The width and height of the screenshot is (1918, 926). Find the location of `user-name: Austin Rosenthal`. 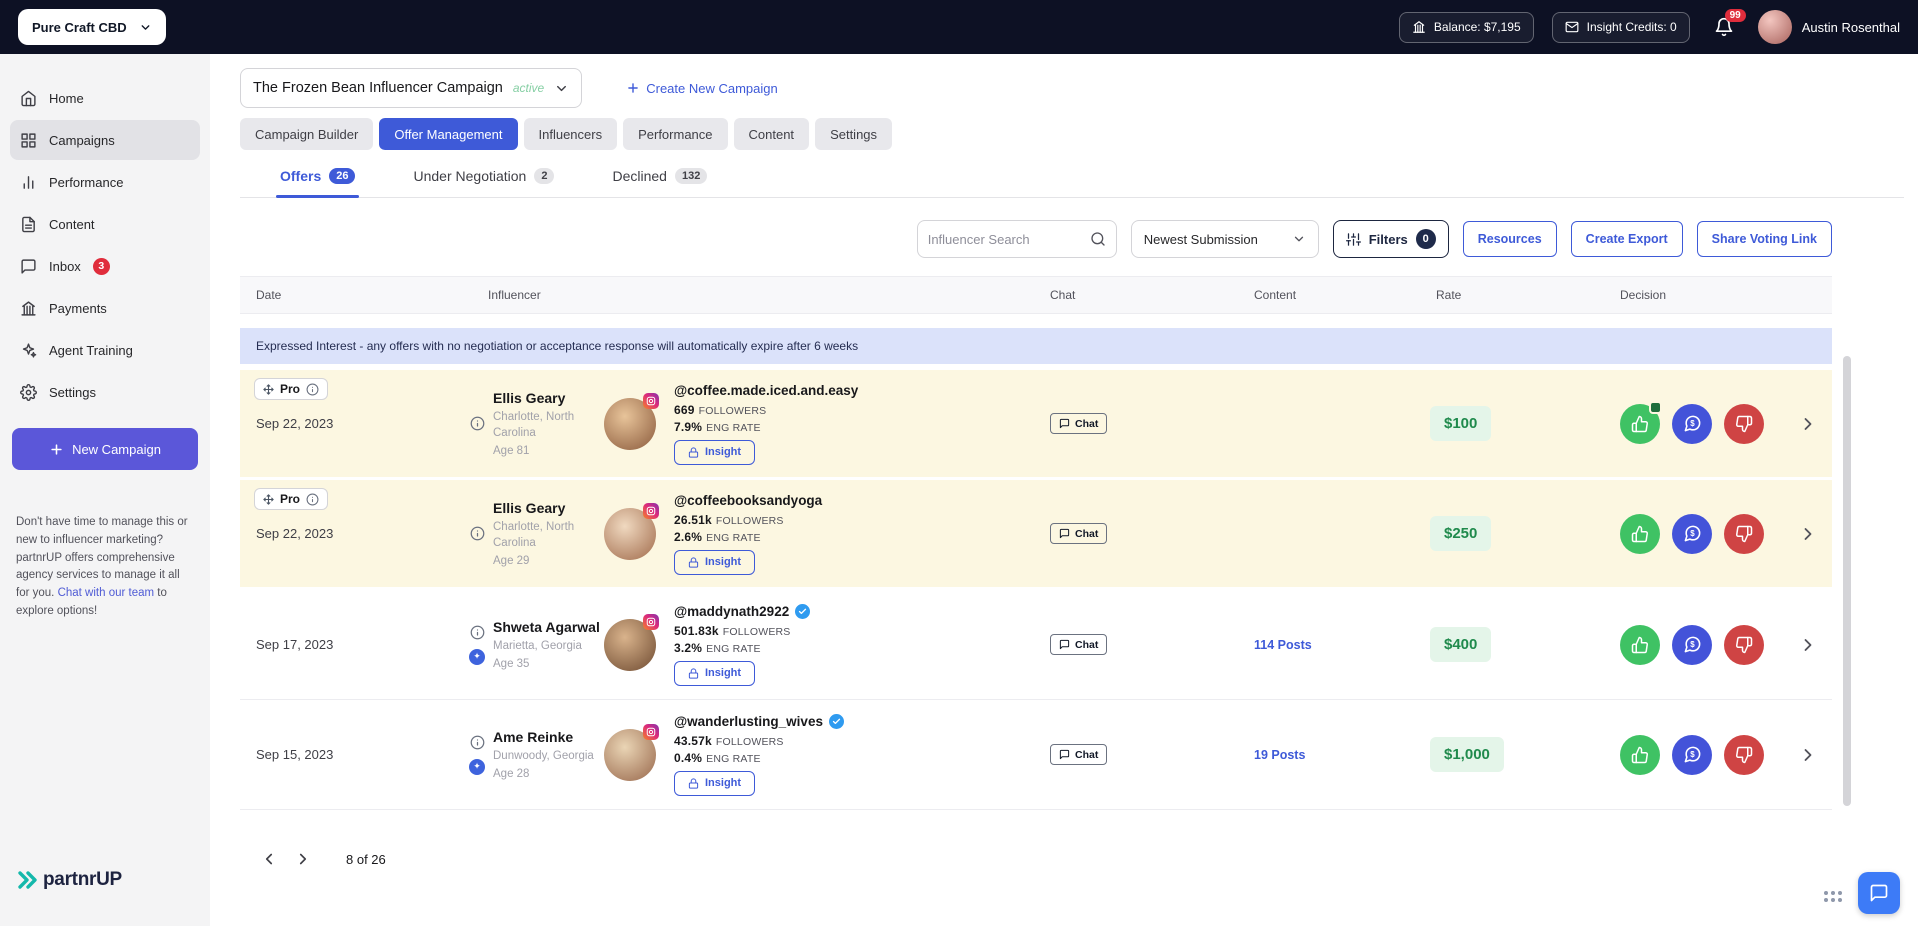

user-name: Austin Rosenthal is located at coordinates (1850, 27).